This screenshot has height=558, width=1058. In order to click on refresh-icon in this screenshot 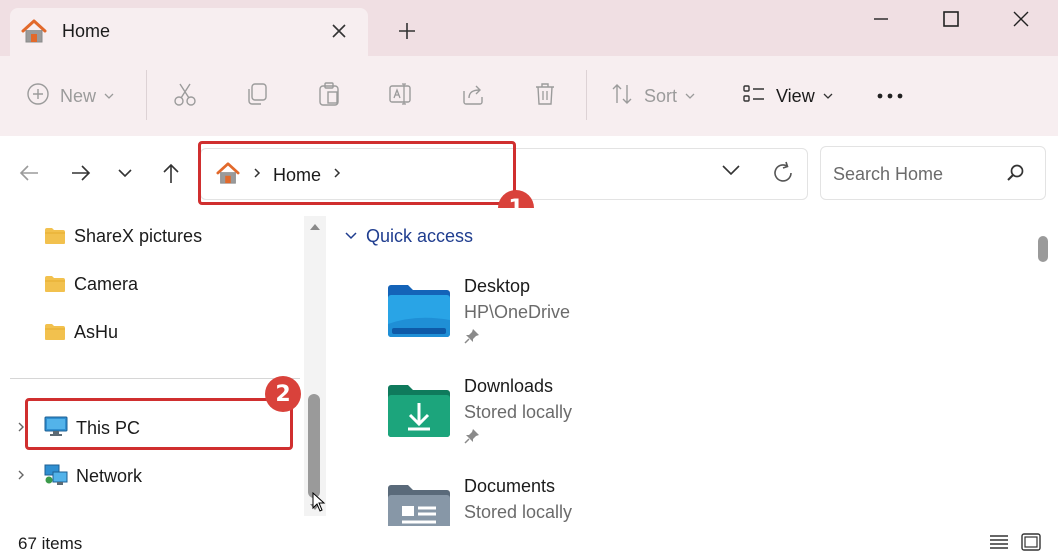, I will do `click(783, 175)`.